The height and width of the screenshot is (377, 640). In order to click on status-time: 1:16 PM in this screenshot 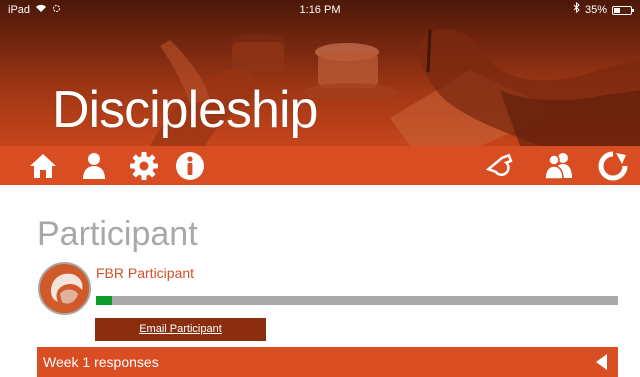, I will do `click(320, 10)`.